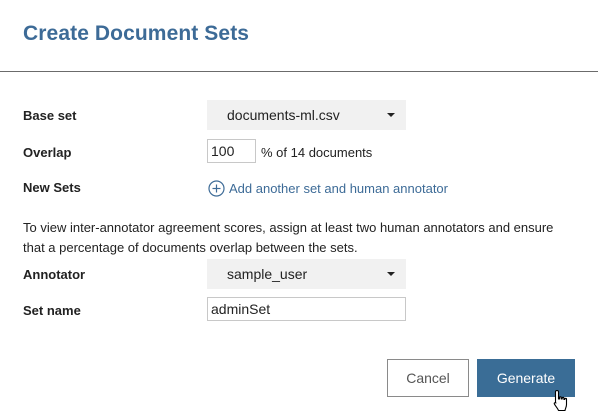  I want to click on base-set-label: Base set, so click(50, 115).